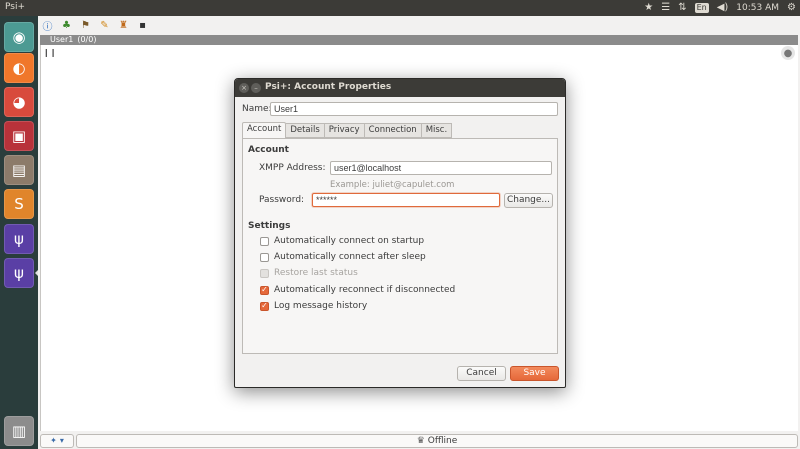  I want to click on status-bar: ✦ ▾ ♛ Offline, so click(419, 440).